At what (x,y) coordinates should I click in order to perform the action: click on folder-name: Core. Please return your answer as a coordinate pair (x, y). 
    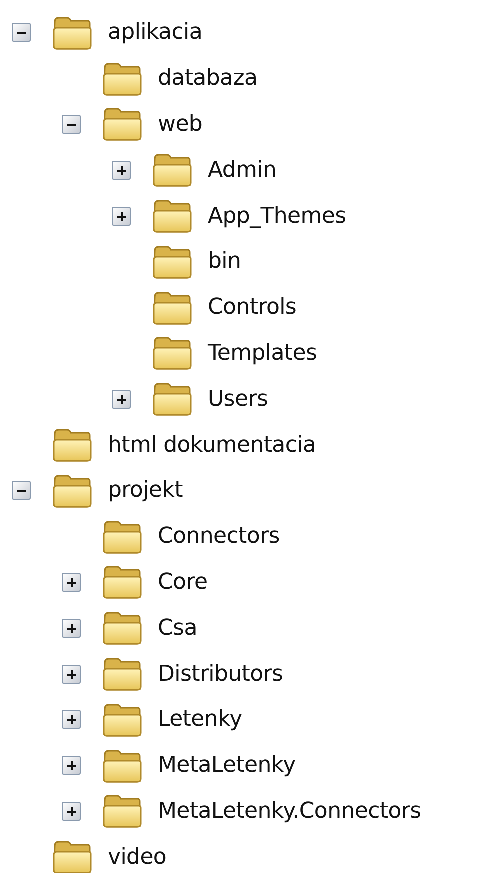
    Looking at the image, I should click on (183, 582).